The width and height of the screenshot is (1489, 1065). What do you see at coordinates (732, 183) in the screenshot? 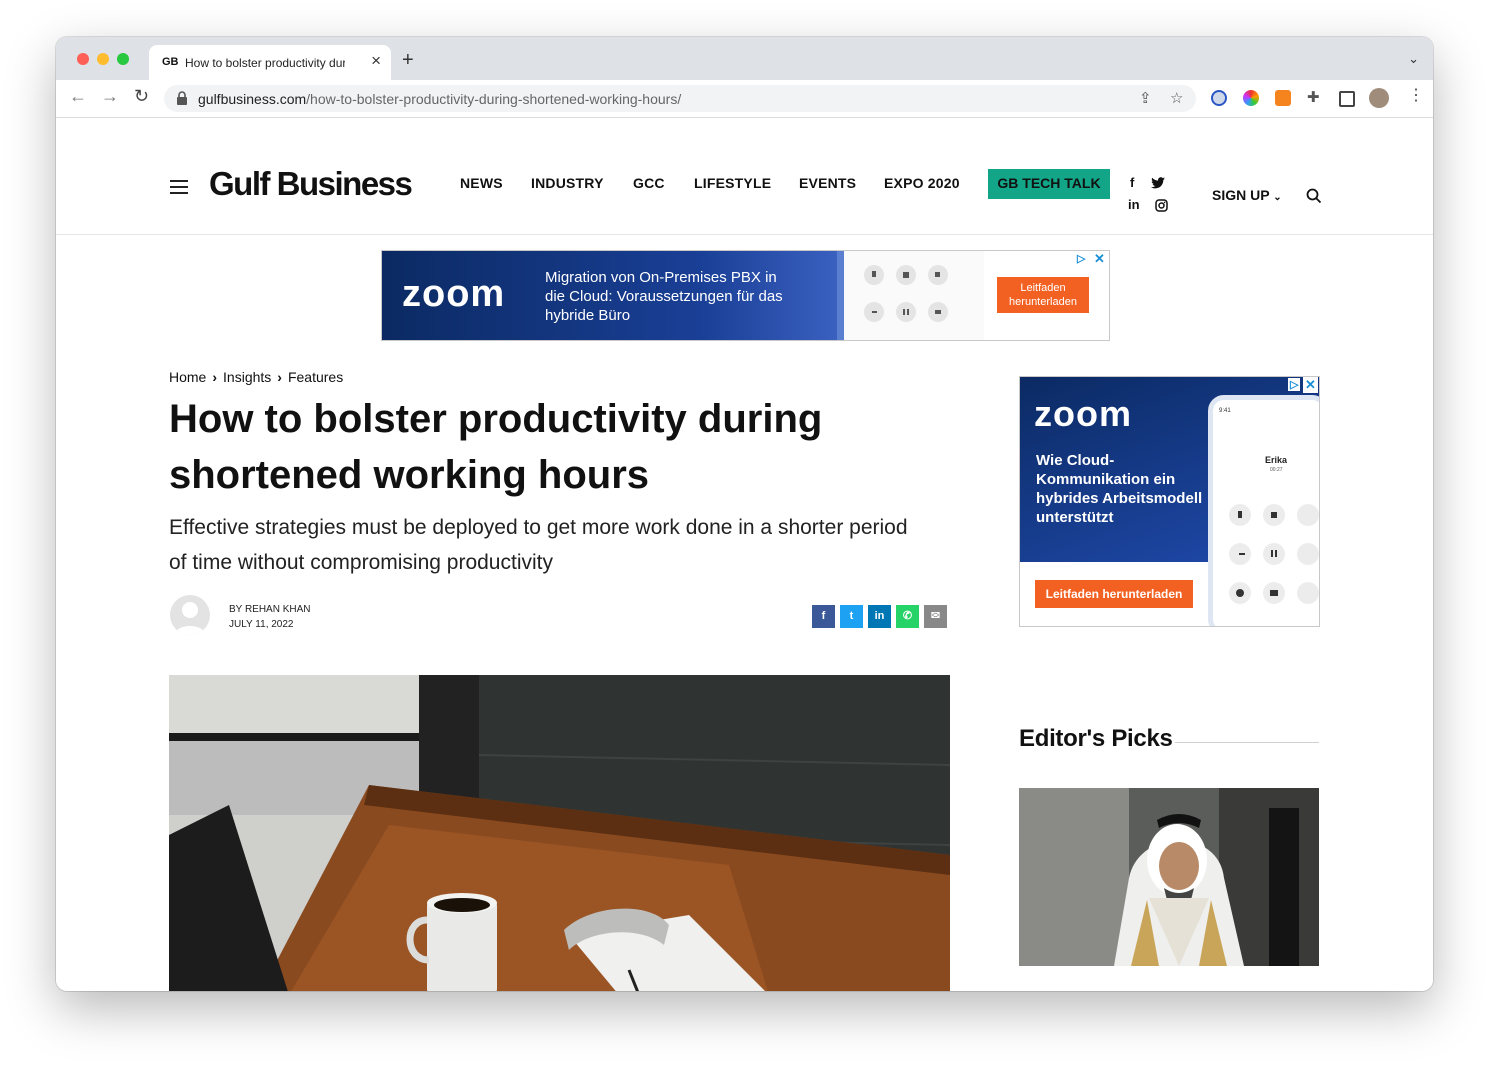
I see `nav-lifestyle: LIFESTYLE` at bounding box center [732, 183].